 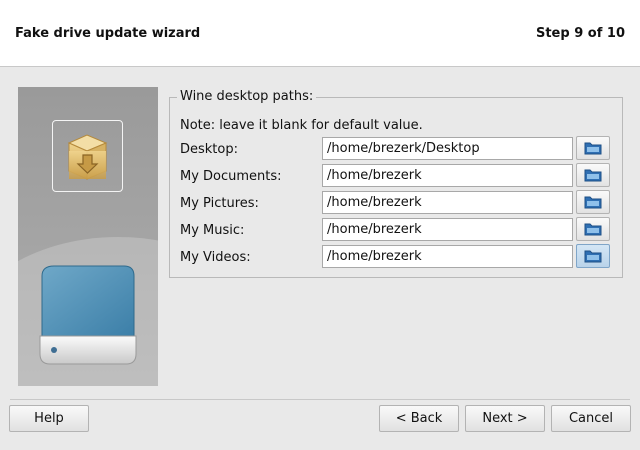 I want to click on my-music-path-input, so click(x=447, y=229).